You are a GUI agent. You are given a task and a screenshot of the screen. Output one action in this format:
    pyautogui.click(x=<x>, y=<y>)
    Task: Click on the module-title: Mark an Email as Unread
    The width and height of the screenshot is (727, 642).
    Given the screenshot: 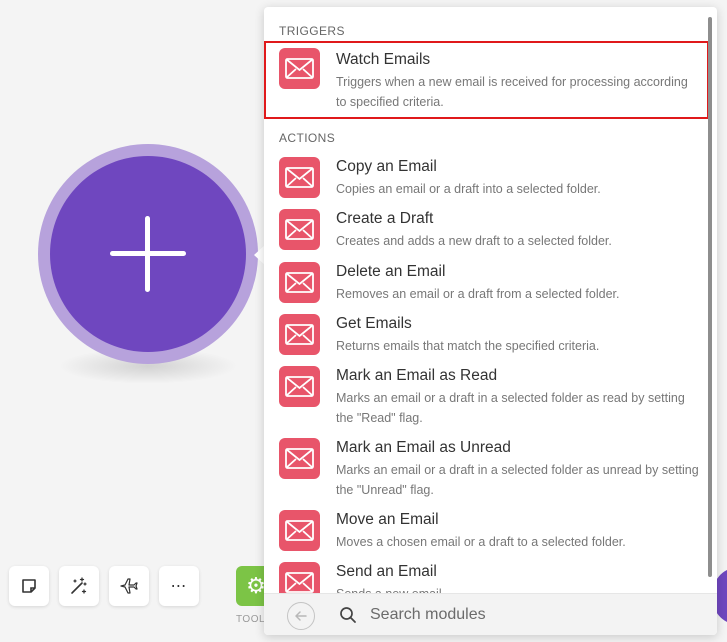 What is the action you would take?
    pyautogui.click(x=423, y=447)
    